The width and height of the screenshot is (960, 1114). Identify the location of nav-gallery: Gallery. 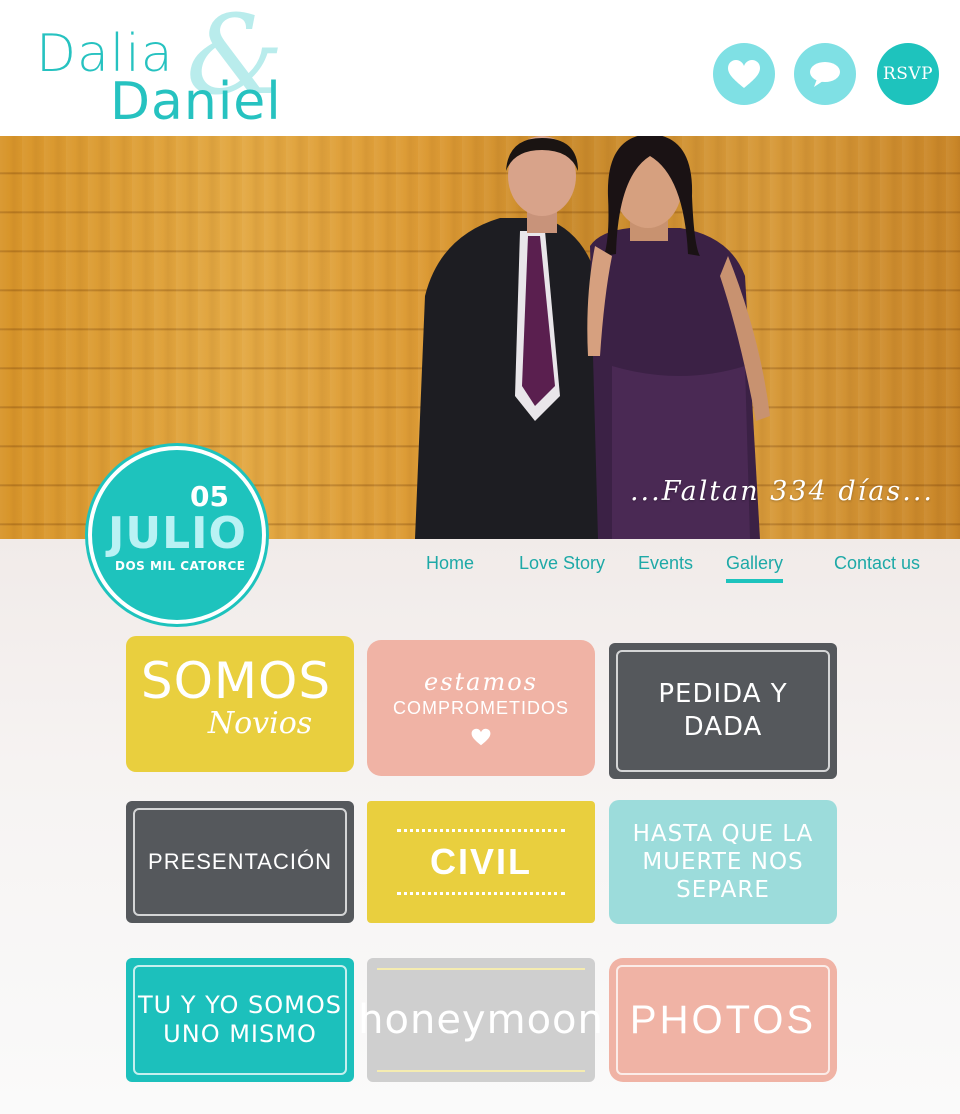
(755, 568).